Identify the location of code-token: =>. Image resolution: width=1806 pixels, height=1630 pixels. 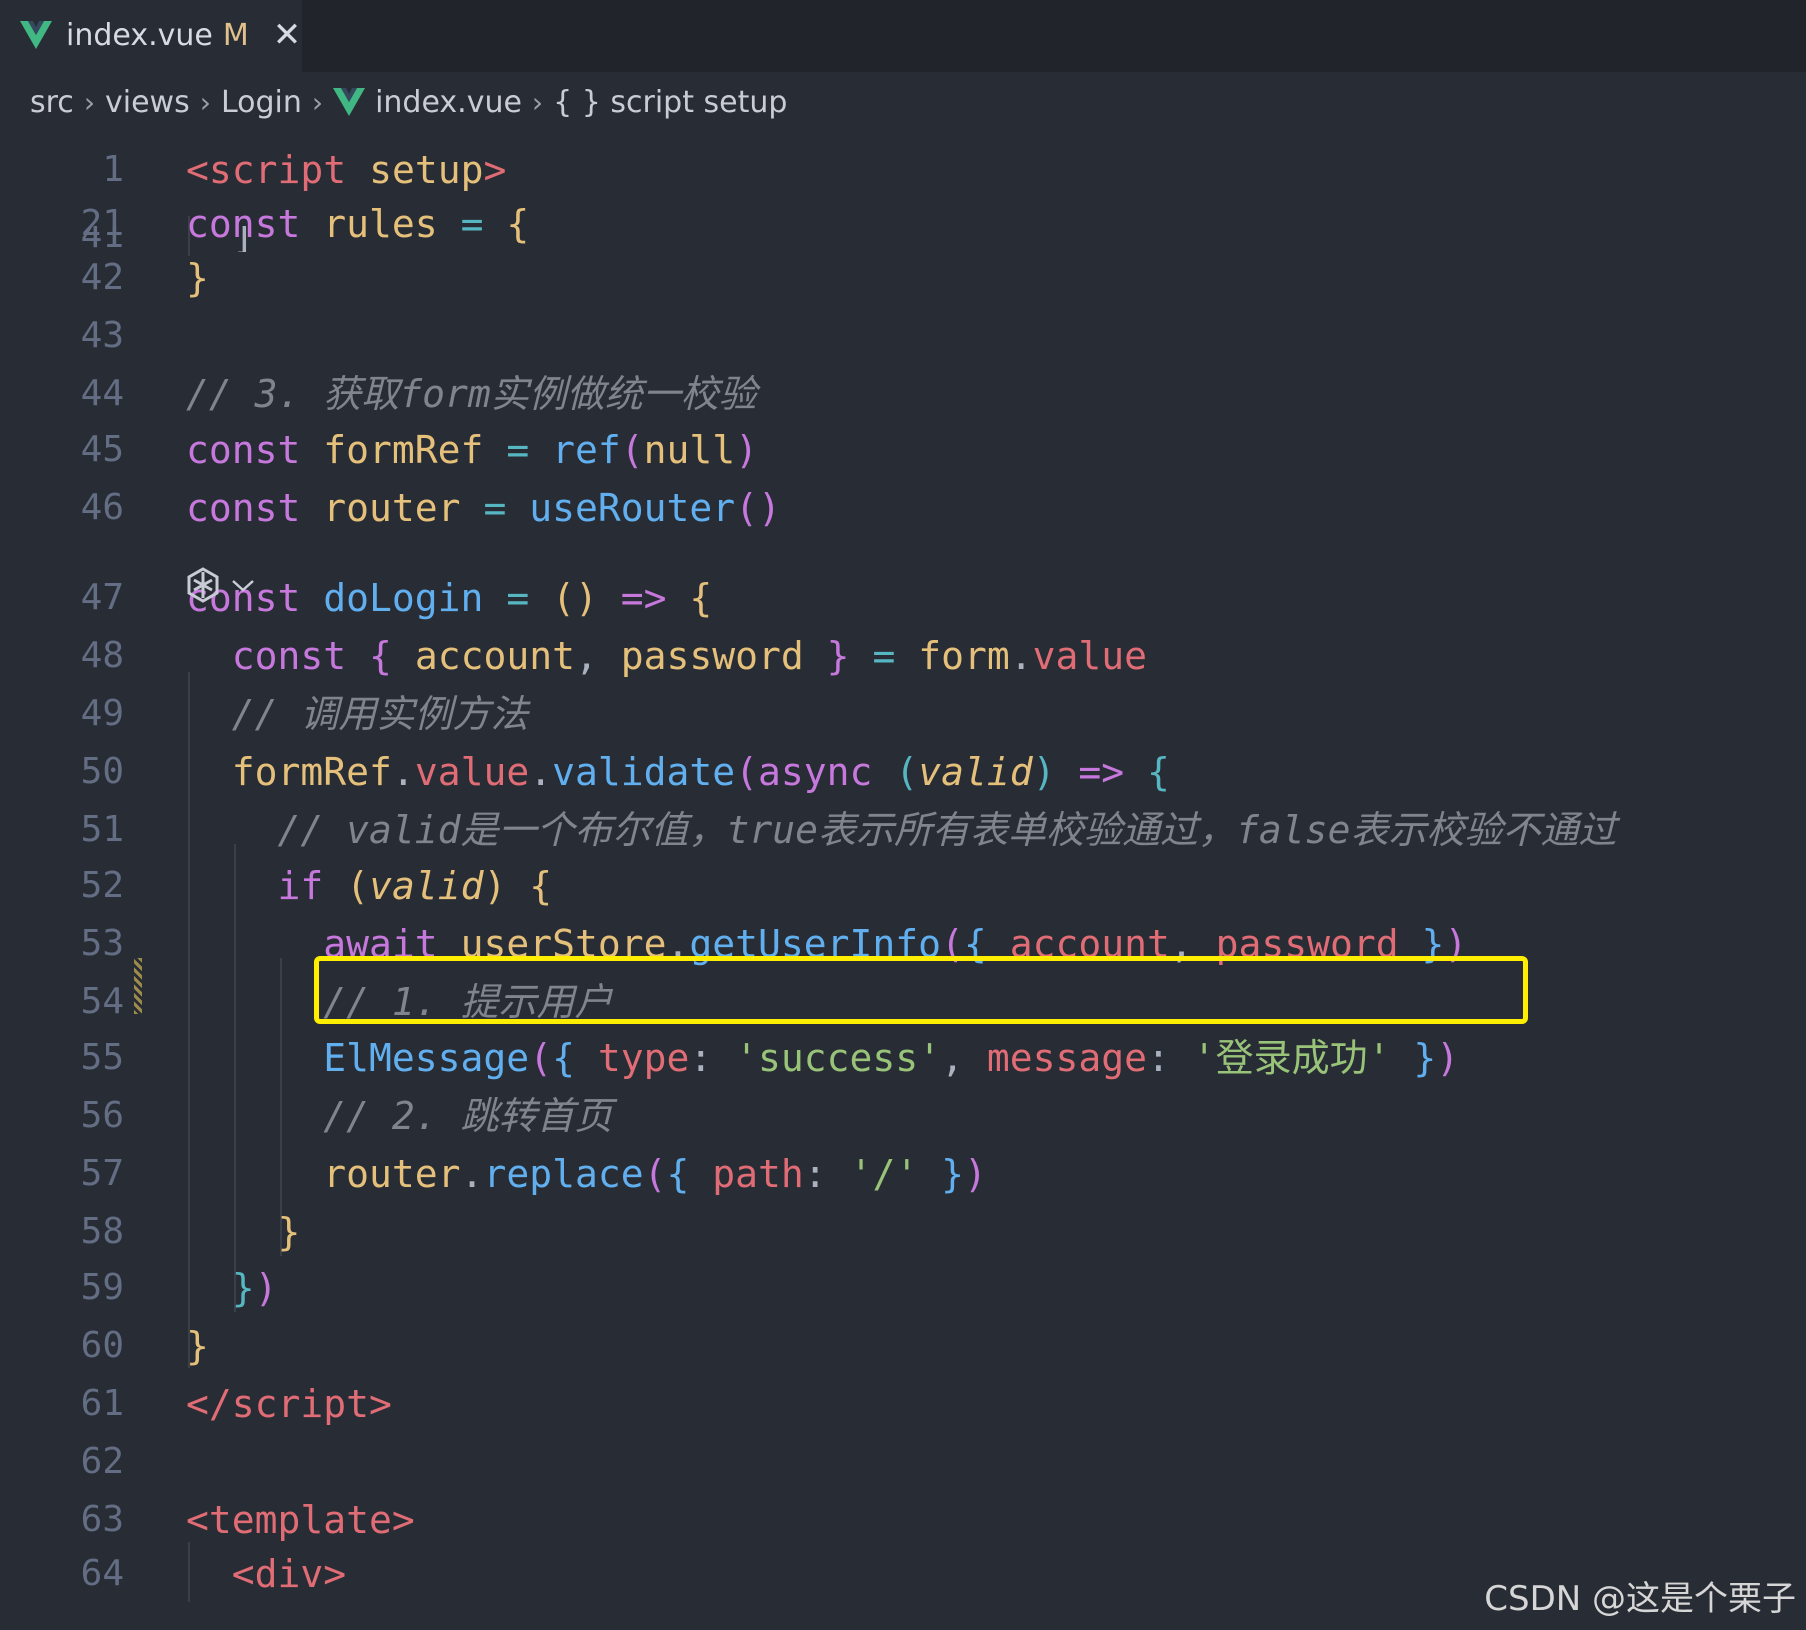
(643, 598).